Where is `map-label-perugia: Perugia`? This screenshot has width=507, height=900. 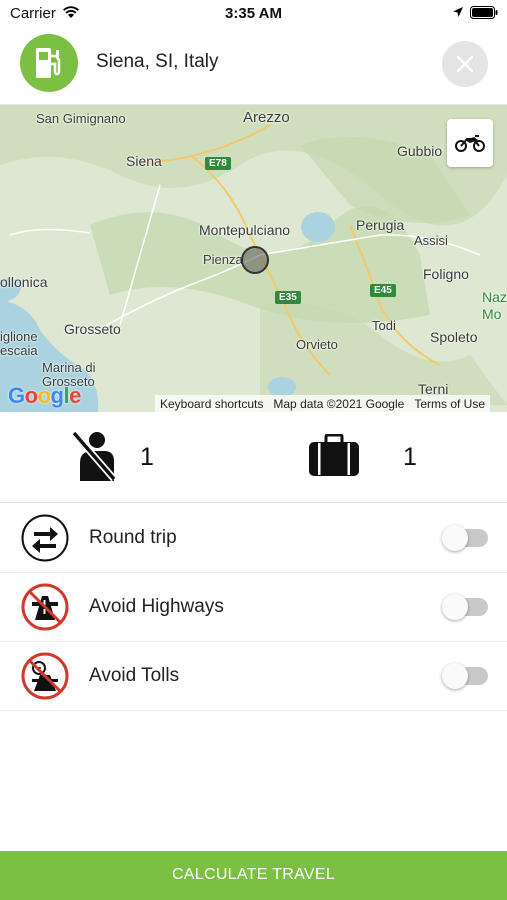 map-label-perugia: Perugia is located at coordinates (380, 225).